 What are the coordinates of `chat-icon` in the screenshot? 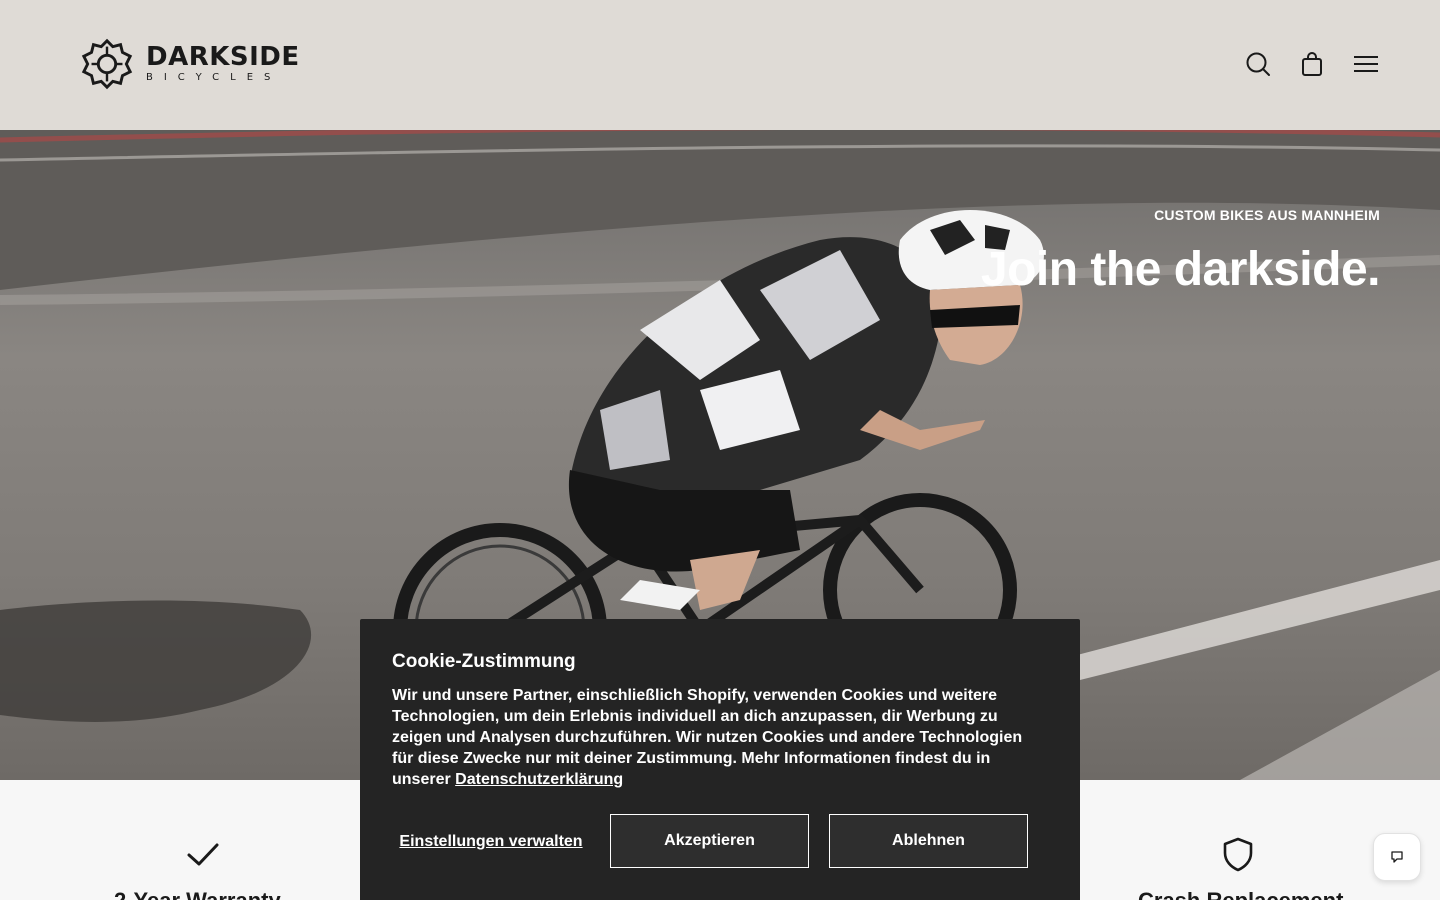 It's located at (1397, 857).